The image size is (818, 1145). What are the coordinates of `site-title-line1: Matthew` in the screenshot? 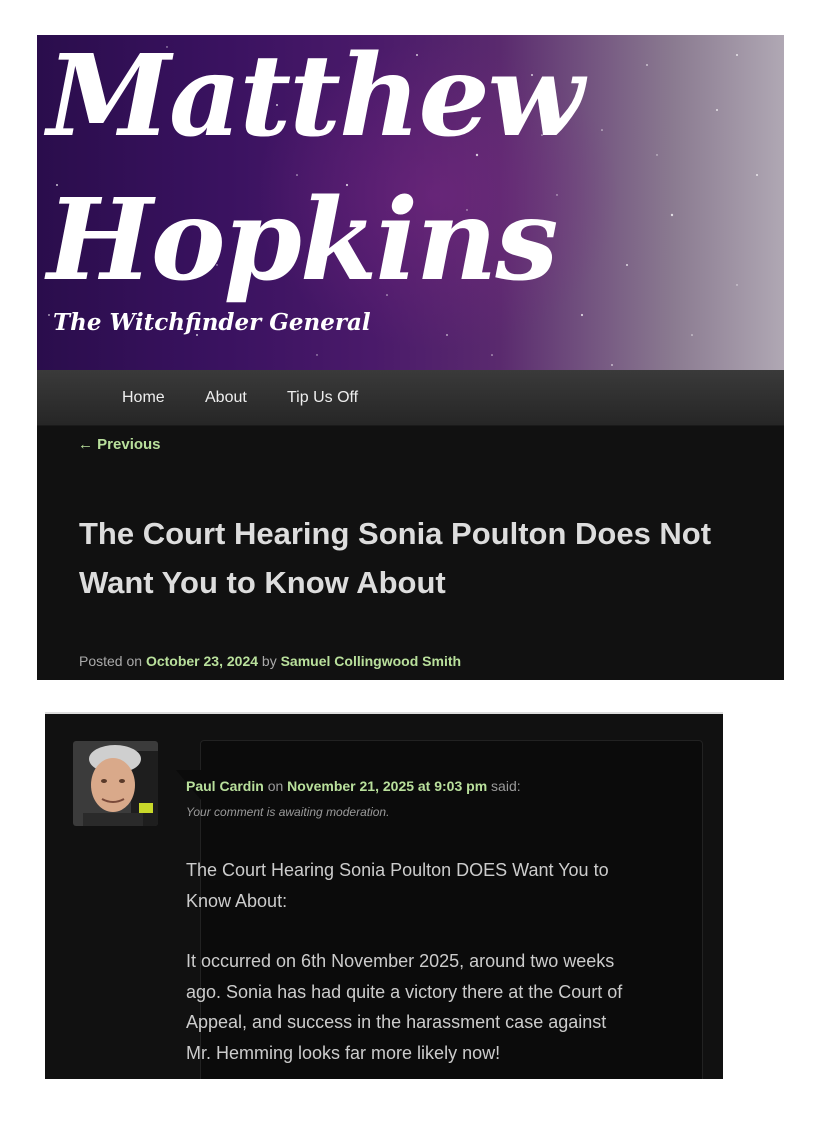 It's located at (315, 101).